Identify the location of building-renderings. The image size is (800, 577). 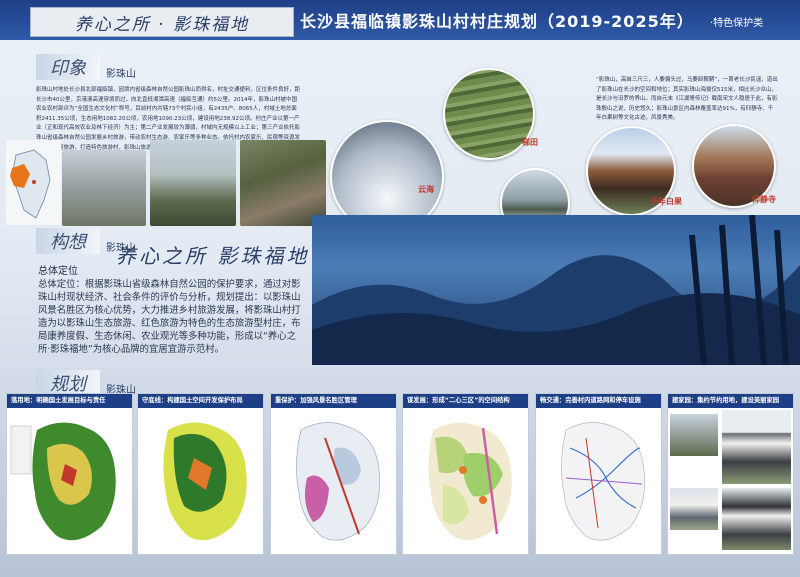
(730, 481).